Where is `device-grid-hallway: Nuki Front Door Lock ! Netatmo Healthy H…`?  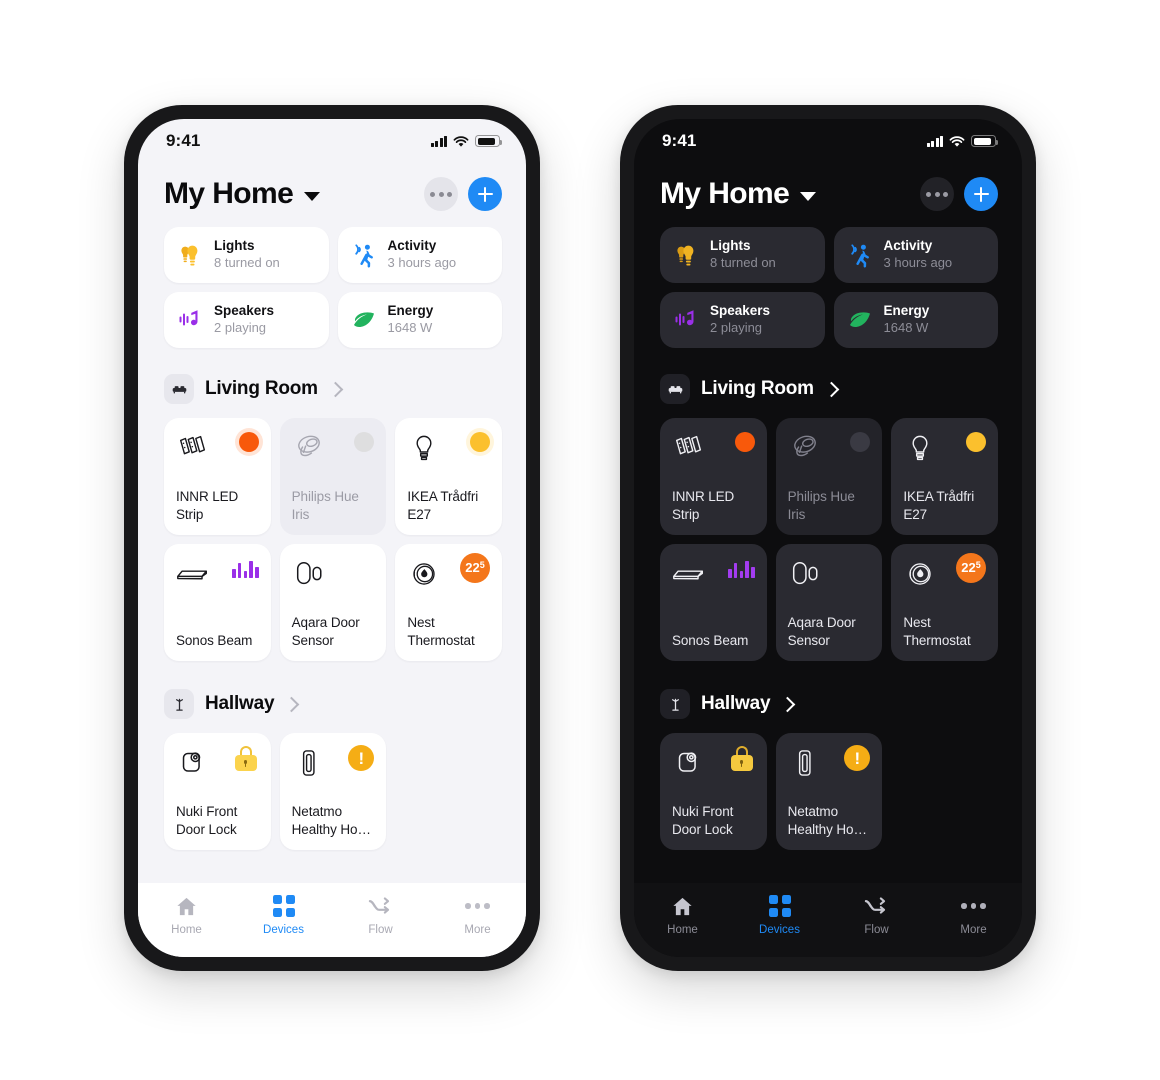 device-grid-hallway: Nuki Front Door Lock ! Netatmo Healthy H… is located at coordinates (333, 791).